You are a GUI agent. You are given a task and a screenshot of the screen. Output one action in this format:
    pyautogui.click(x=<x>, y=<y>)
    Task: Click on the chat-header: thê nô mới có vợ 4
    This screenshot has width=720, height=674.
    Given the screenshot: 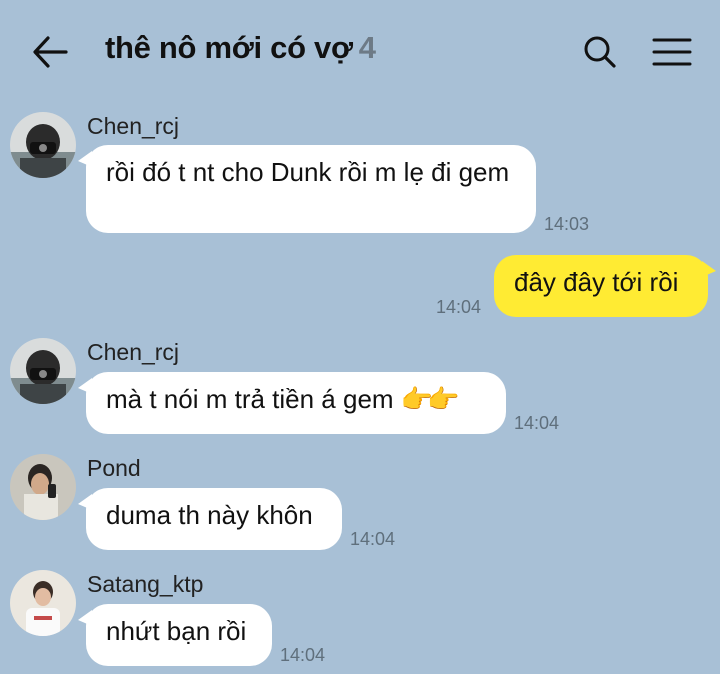 What is the action you would take?
    pyautogui.click(x=360, y=50)
    